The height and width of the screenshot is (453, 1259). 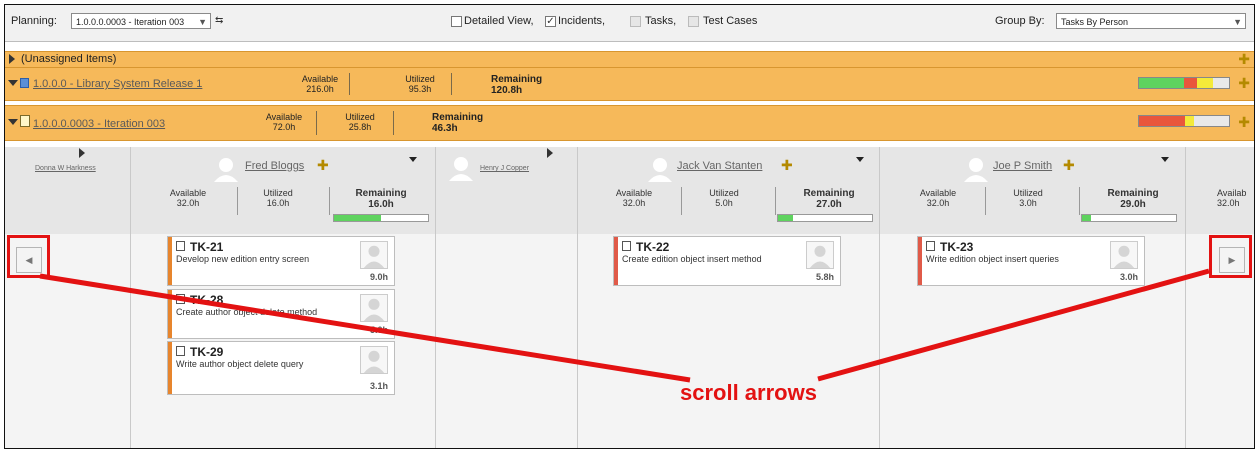 I want to click on annotation-line-left, so click(x=365, y=328).